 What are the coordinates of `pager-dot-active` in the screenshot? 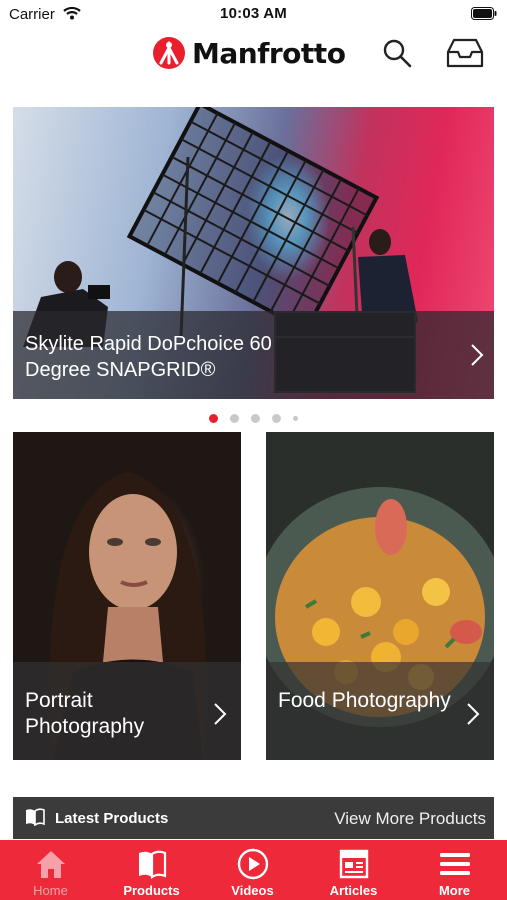 It's located at (213, 419).